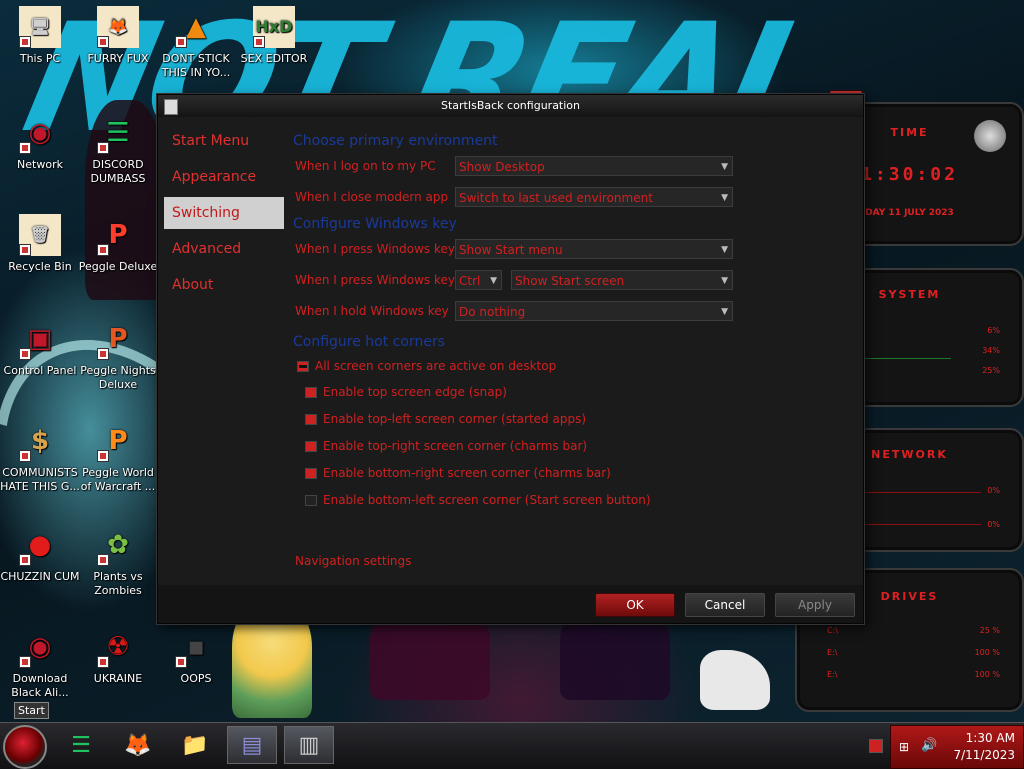  Describe the element at coordinates (118, 27) in the screenshot. I see `firefox-icon: 🦊` at that location.